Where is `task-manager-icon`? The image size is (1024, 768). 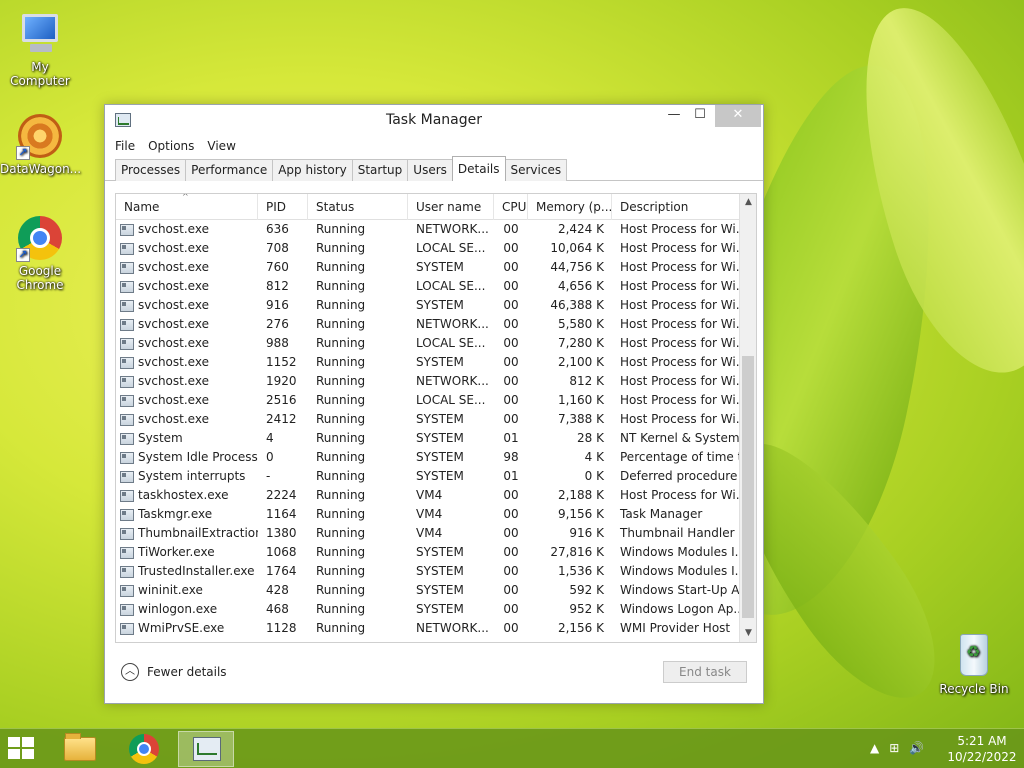 task-manager-icon is located at coordinates (207, 749).